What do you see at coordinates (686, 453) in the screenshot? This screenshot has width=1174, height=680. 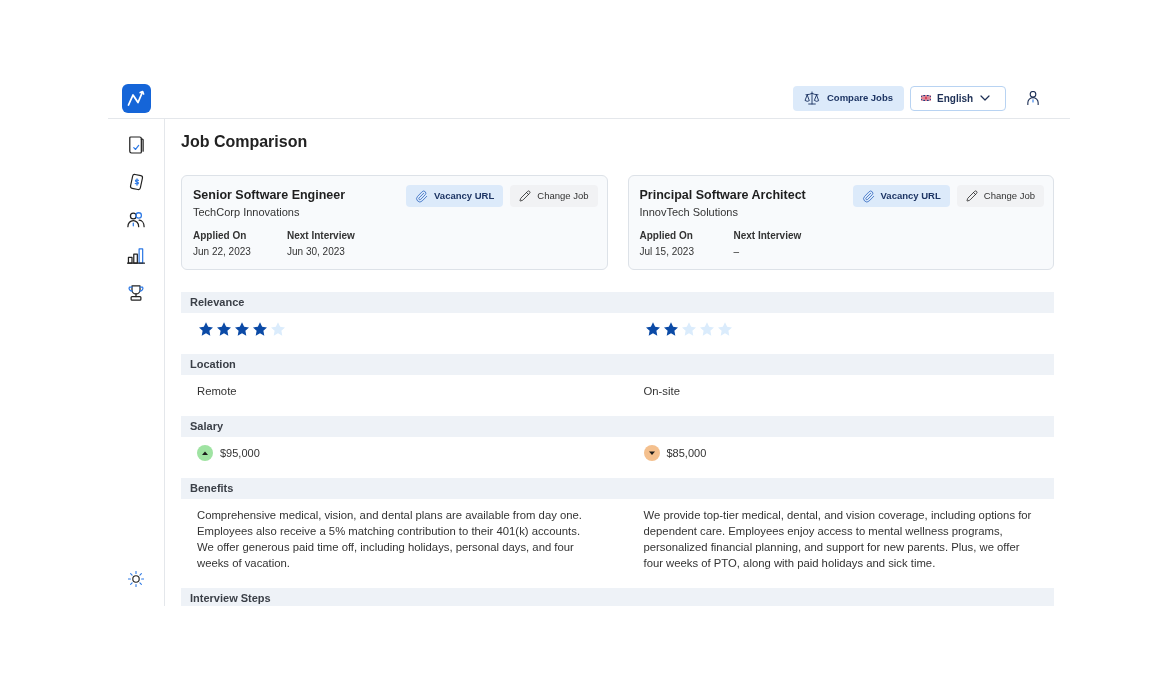 I see `salary-value: $85,000` at bounding box center [686, 453].